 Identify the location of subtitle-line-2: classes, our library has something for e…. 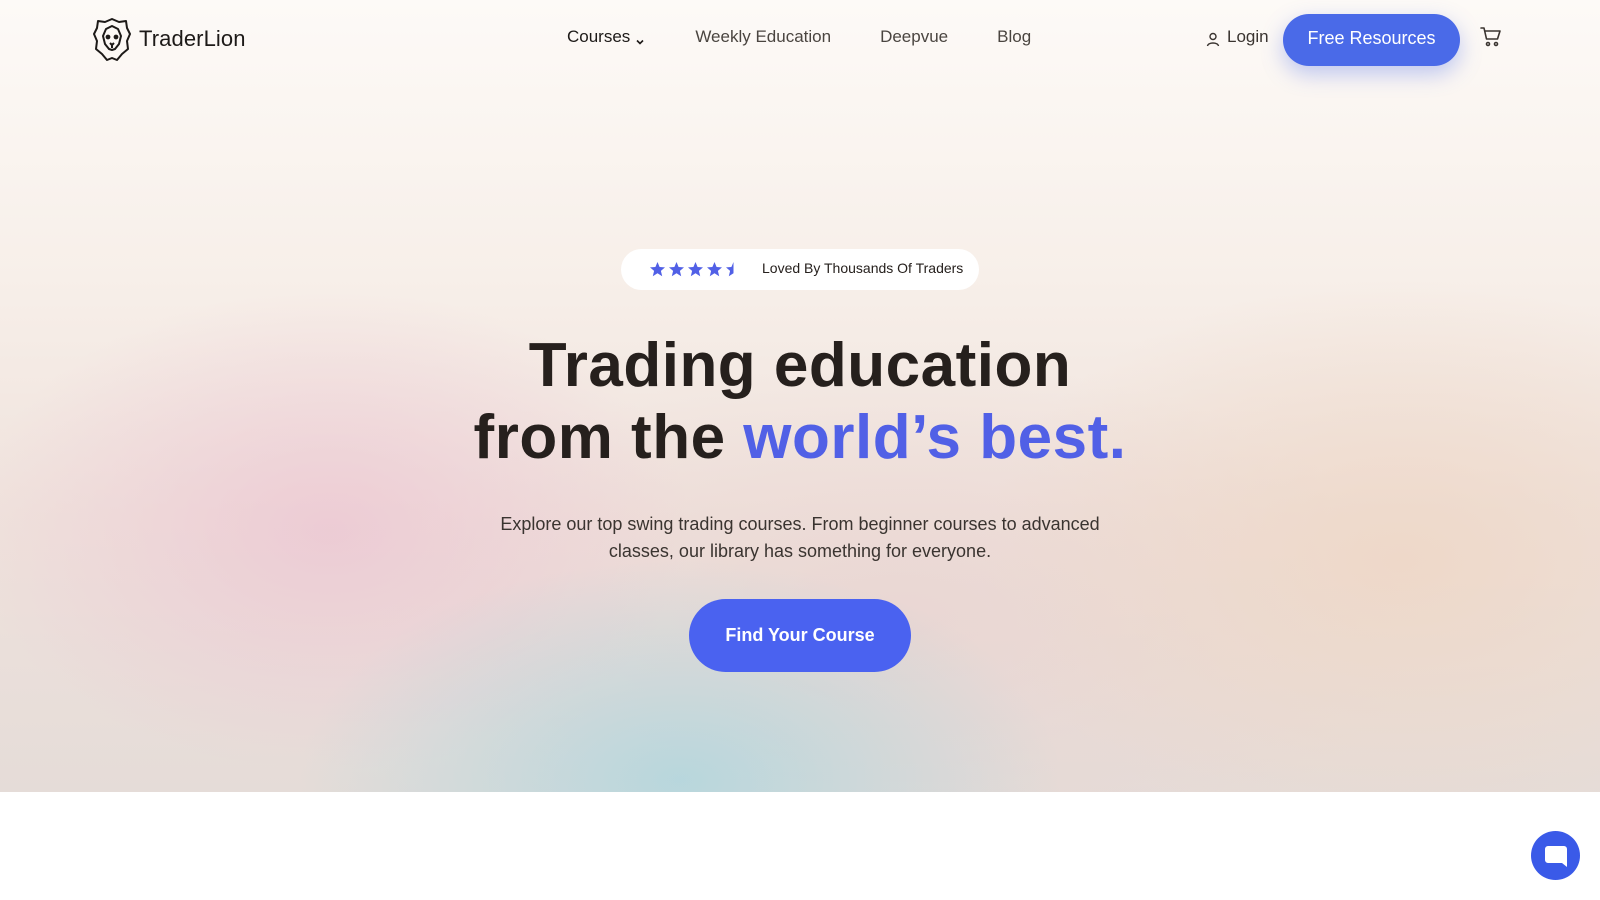
(800, 551).